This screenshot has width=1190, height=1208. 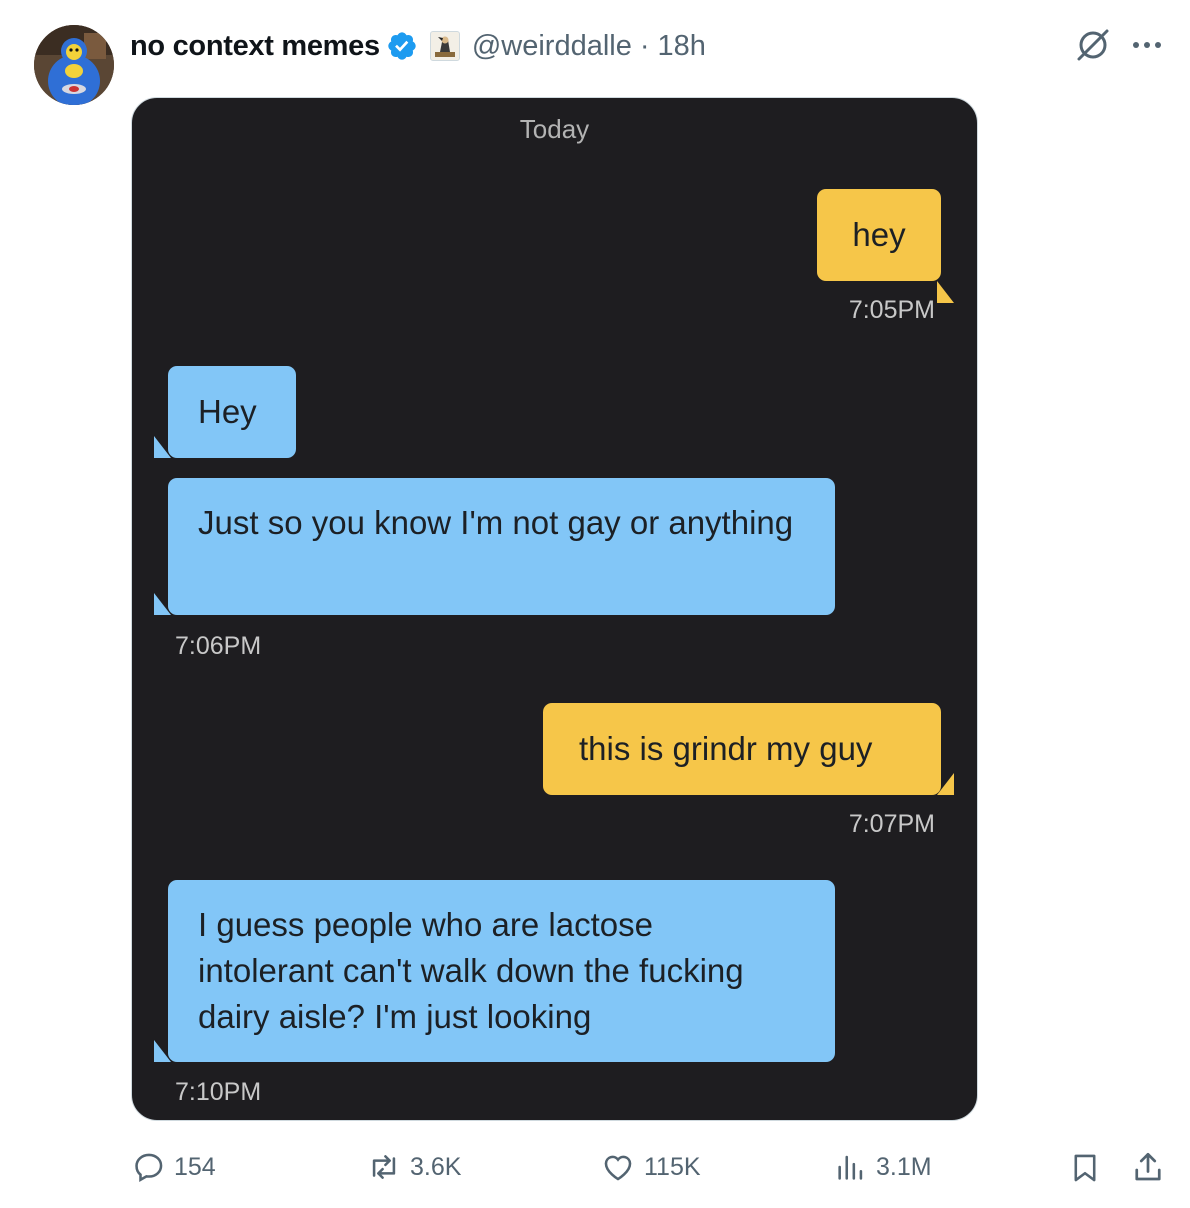 I want to click on share-button, so click(x=1152, y=1167).